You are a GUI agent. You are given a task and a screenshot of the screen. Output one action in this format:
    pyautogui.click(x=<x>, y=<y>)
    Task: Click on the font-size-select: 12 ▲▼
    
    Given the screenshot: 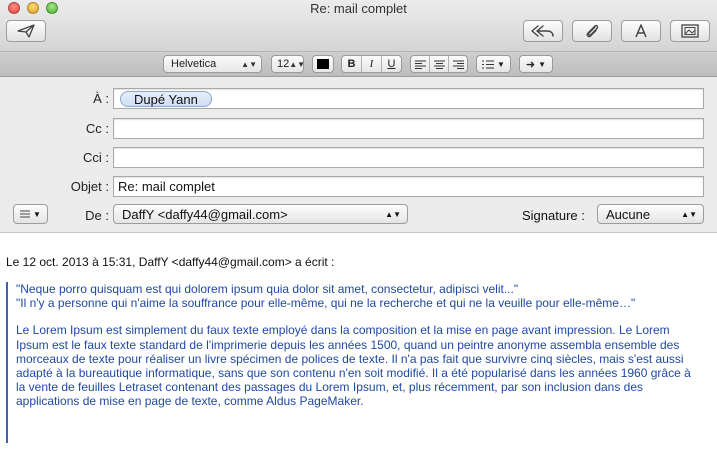 What is the action you would take?
    pyautogui.click(x=288, y=64)
    